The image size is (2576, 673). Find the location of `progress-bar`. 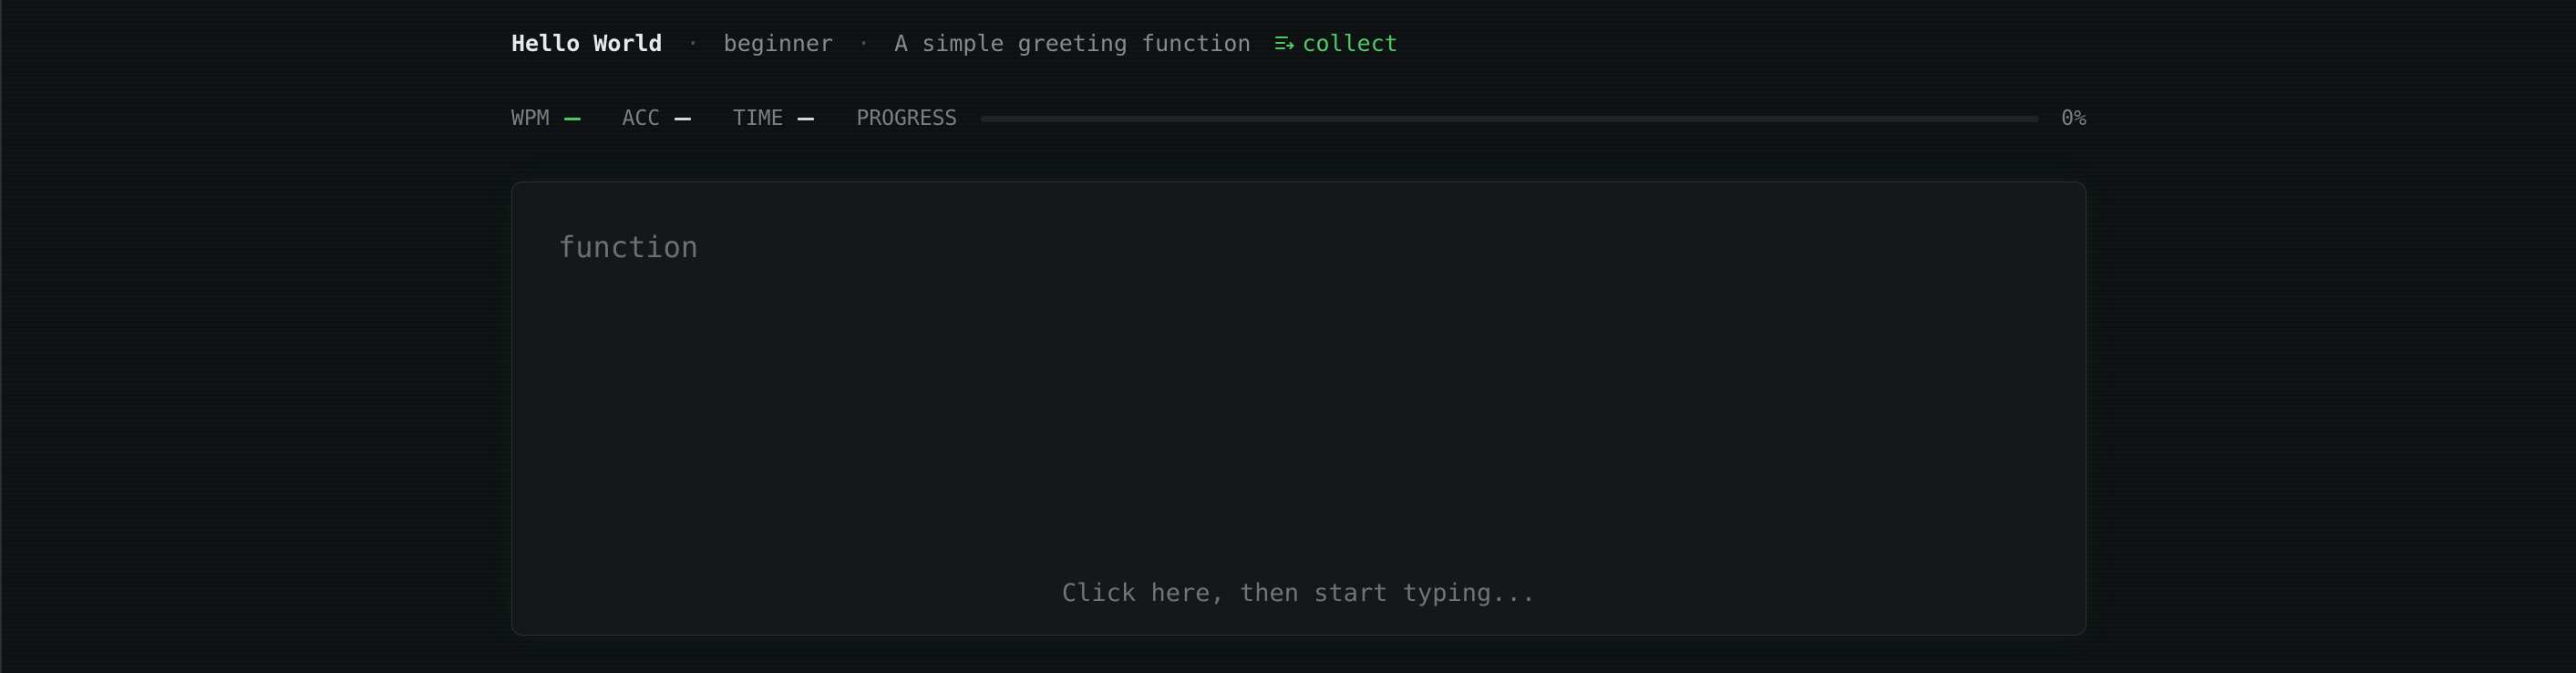

progress-bar is located at coordinates (1510, 119).